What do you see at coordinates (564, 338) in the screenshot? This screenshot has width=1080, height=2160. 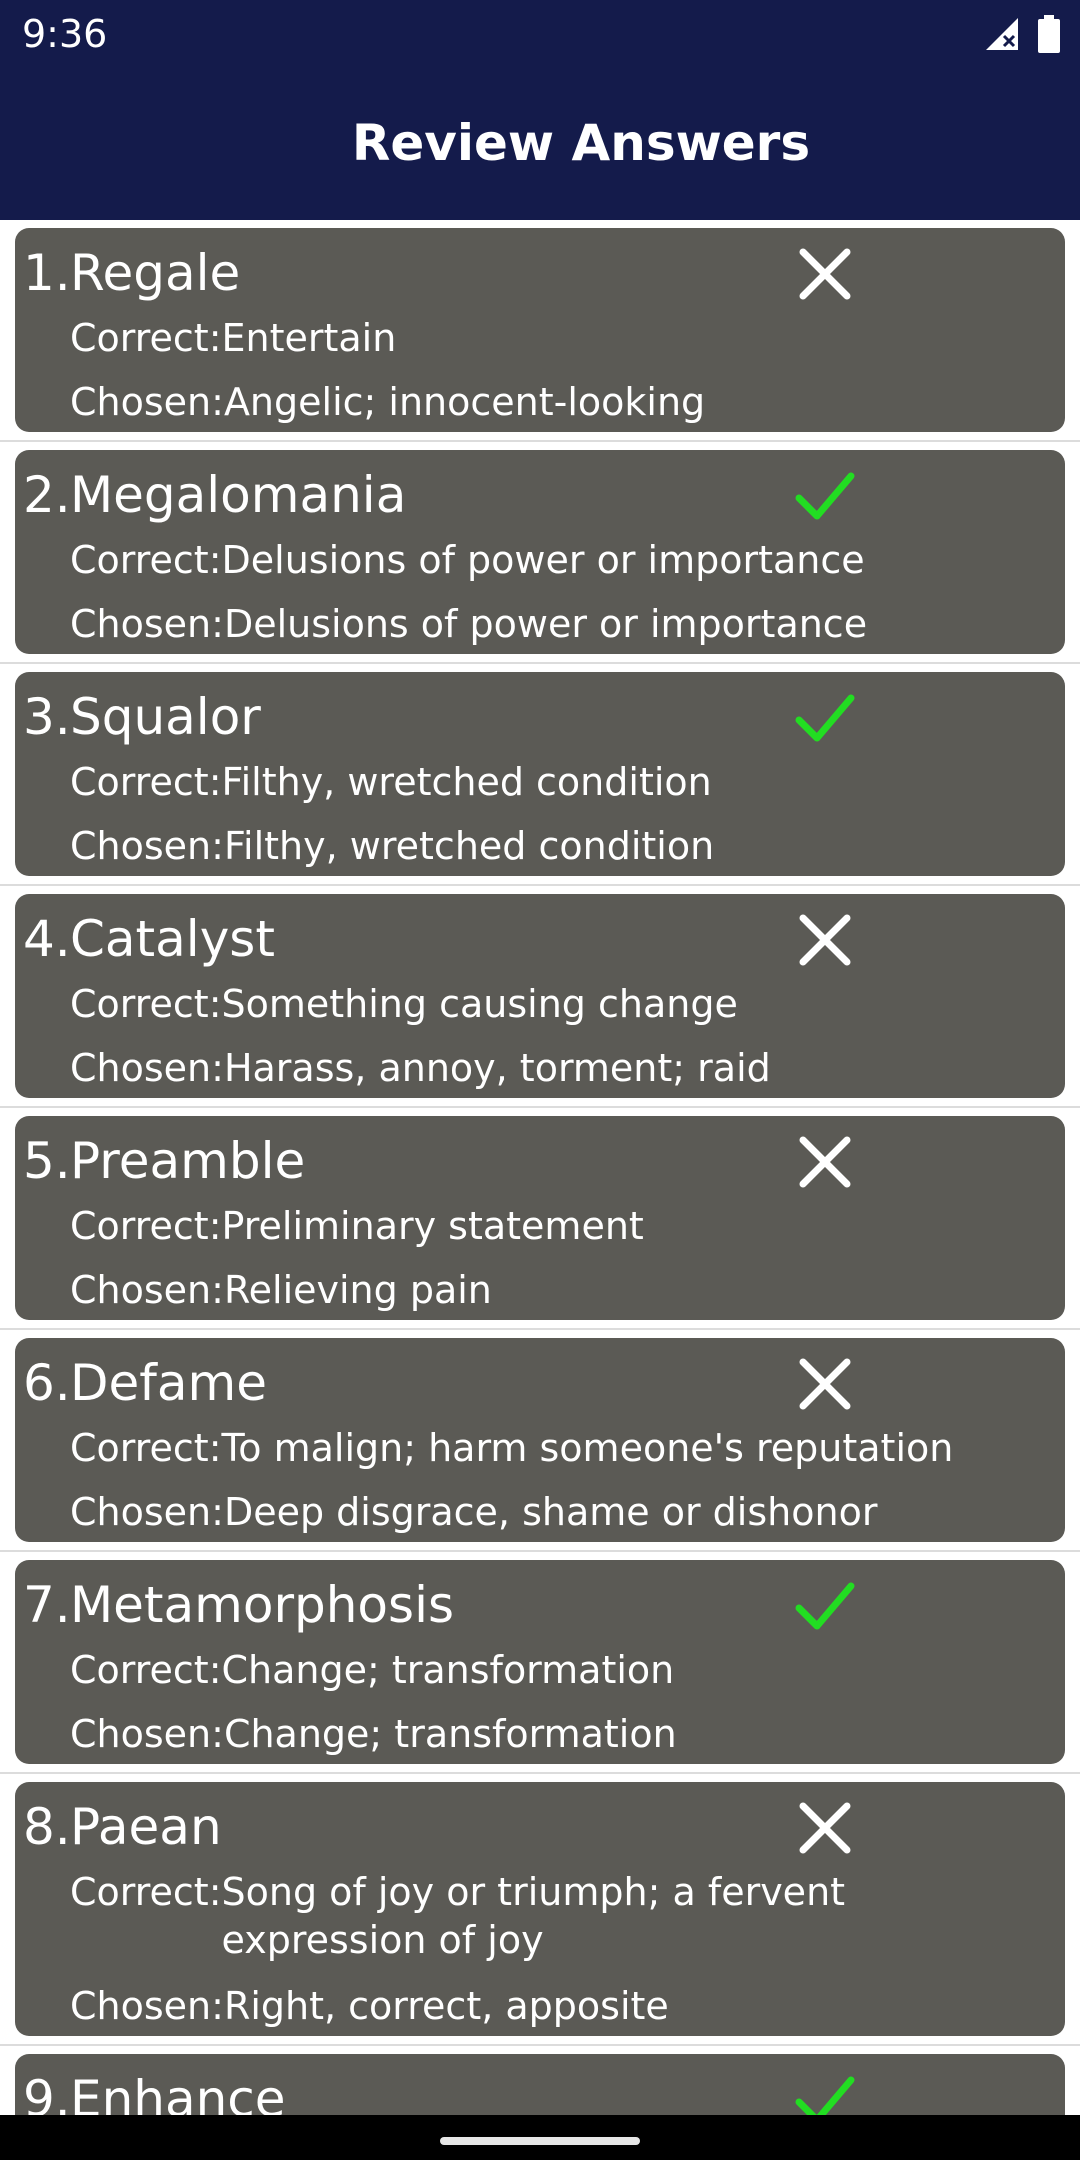 I see `correct-line: Correct: Entertain` at bounding box center [564, 338].